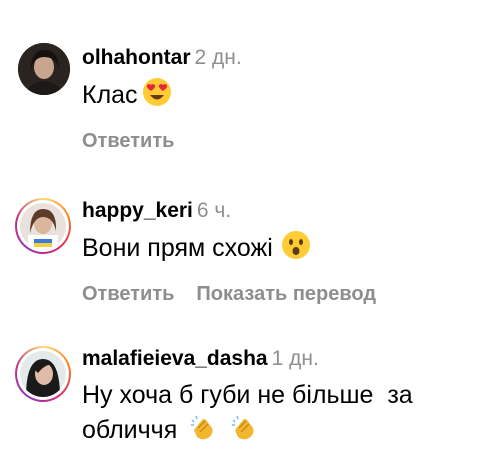 The width and height of the screenshot is (500, 459). What do you see at coordinates (286, 96) in the screenshot?
I see `comment-text-row: Клас` at bounding box center [286, 96].